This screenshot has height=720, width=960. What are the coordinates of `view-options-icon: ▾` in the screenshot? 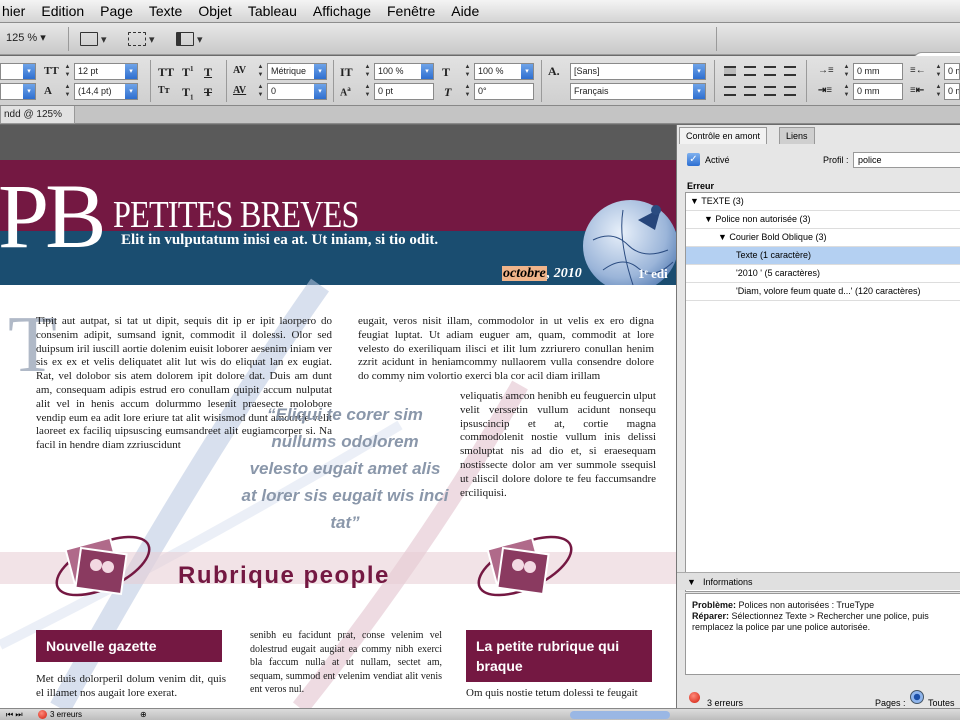 It's located at (97, 39).